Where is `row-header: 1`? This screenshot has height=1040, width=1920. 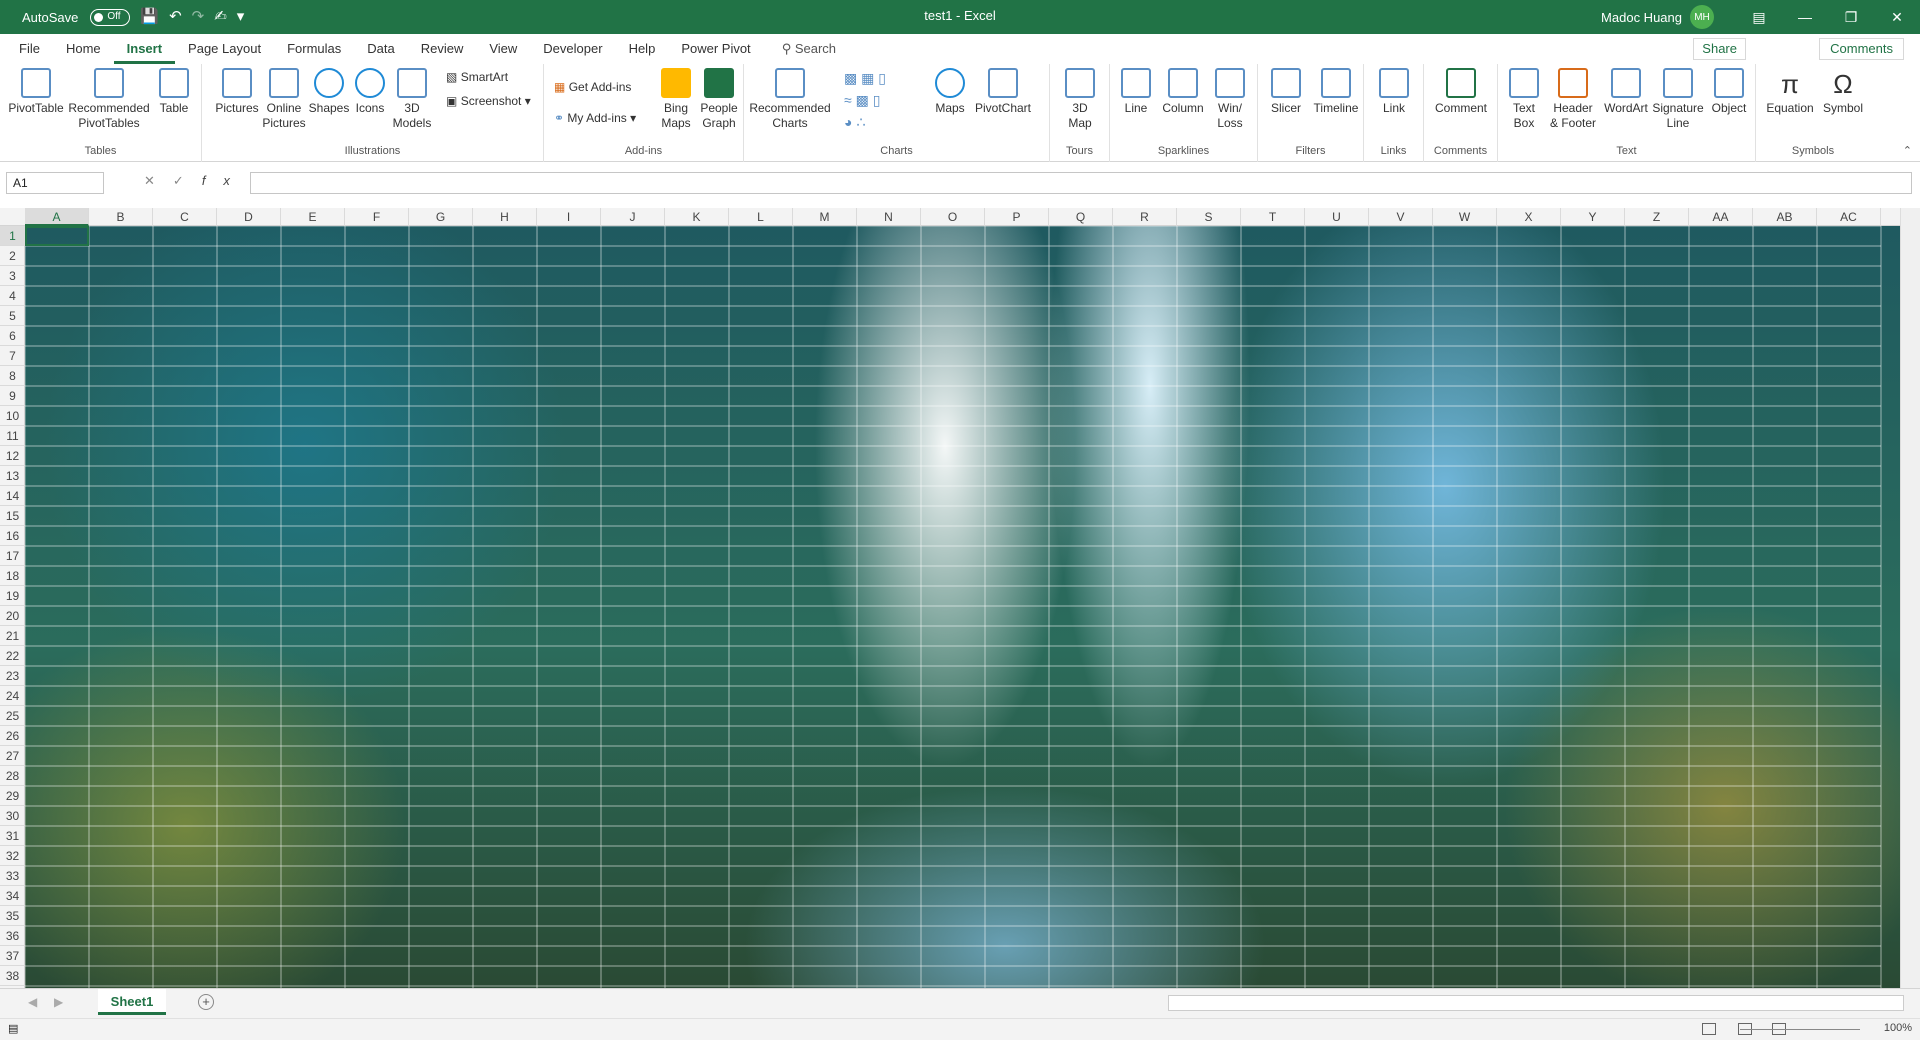 row-header: 1 is located at coordinates (12, 236).